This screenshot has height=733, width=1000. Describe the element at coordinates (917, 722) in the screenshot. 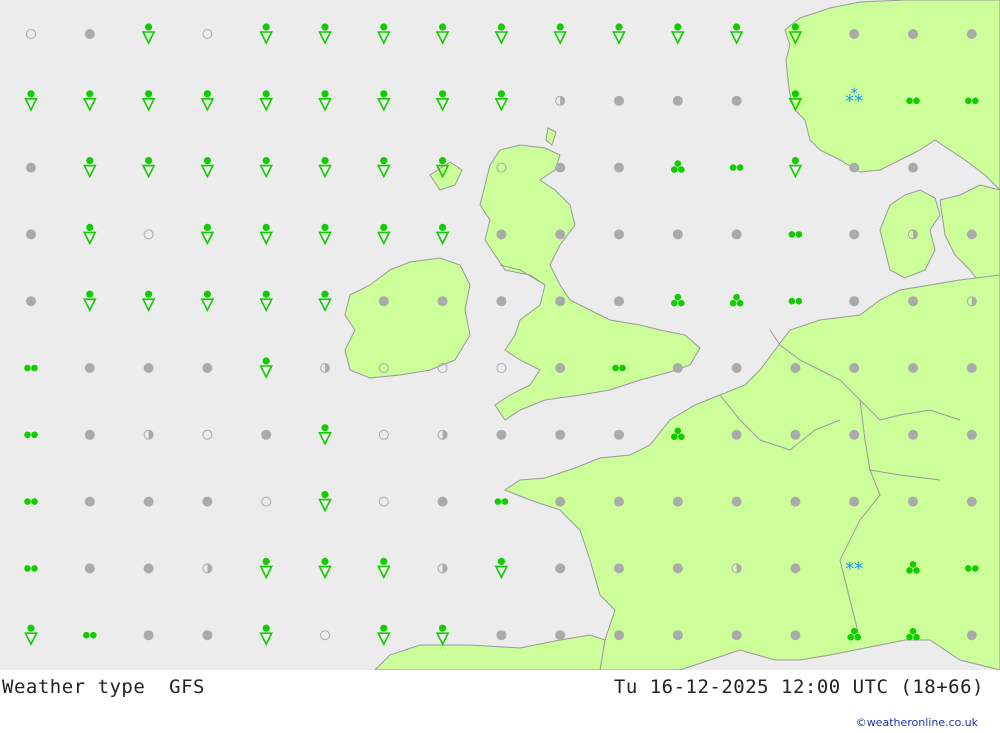

I see `credit-link: ©weatheronline.co.uk` at that location.